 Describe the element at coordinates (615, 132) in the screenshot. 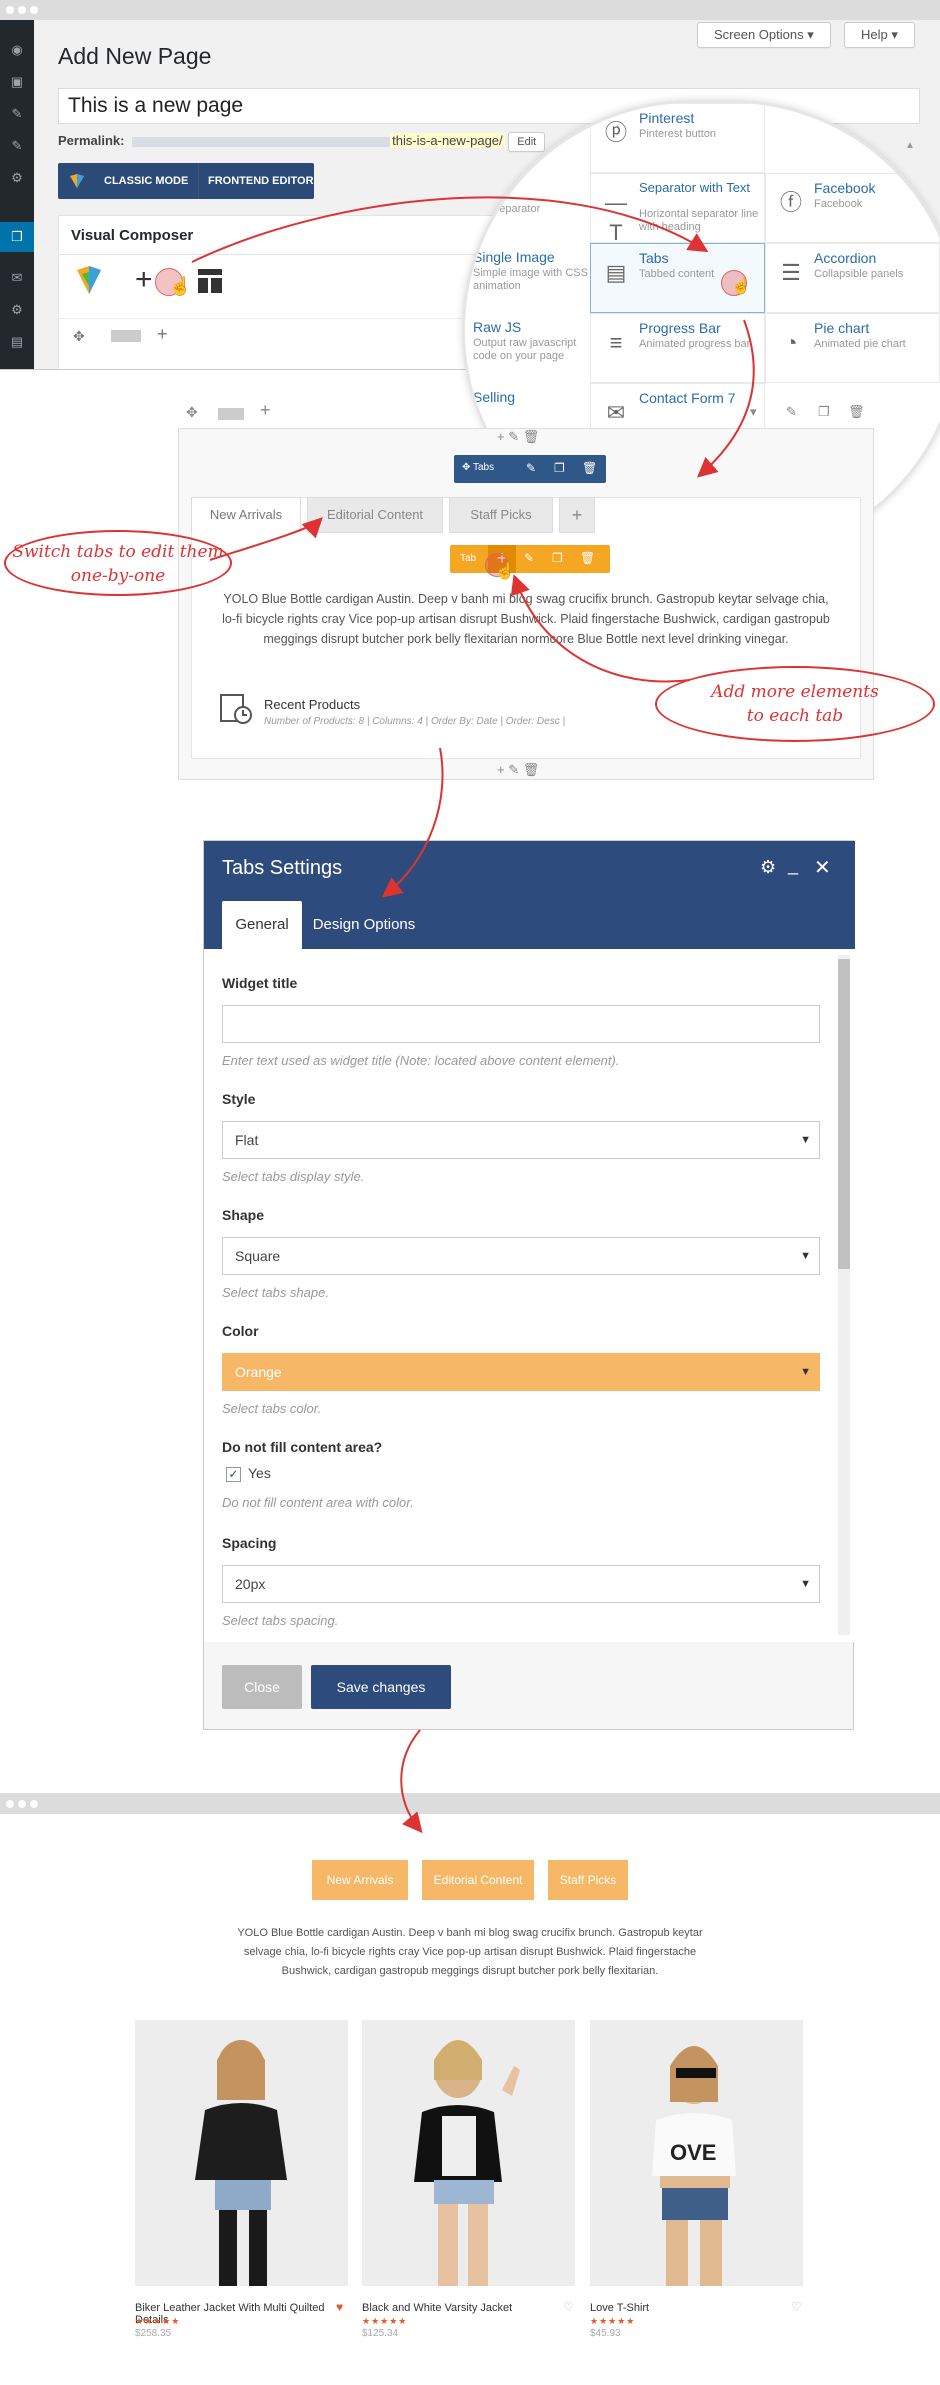

I see `pinterest-icon: ⓟ` at that location.